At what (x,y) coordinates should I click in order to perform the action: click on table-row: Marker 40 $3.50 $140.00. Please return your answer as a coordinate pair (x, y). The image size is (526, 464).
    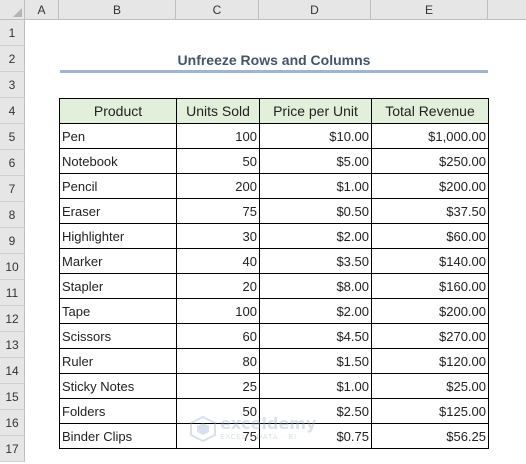
    Looking at the image, I should click on (274, 261).